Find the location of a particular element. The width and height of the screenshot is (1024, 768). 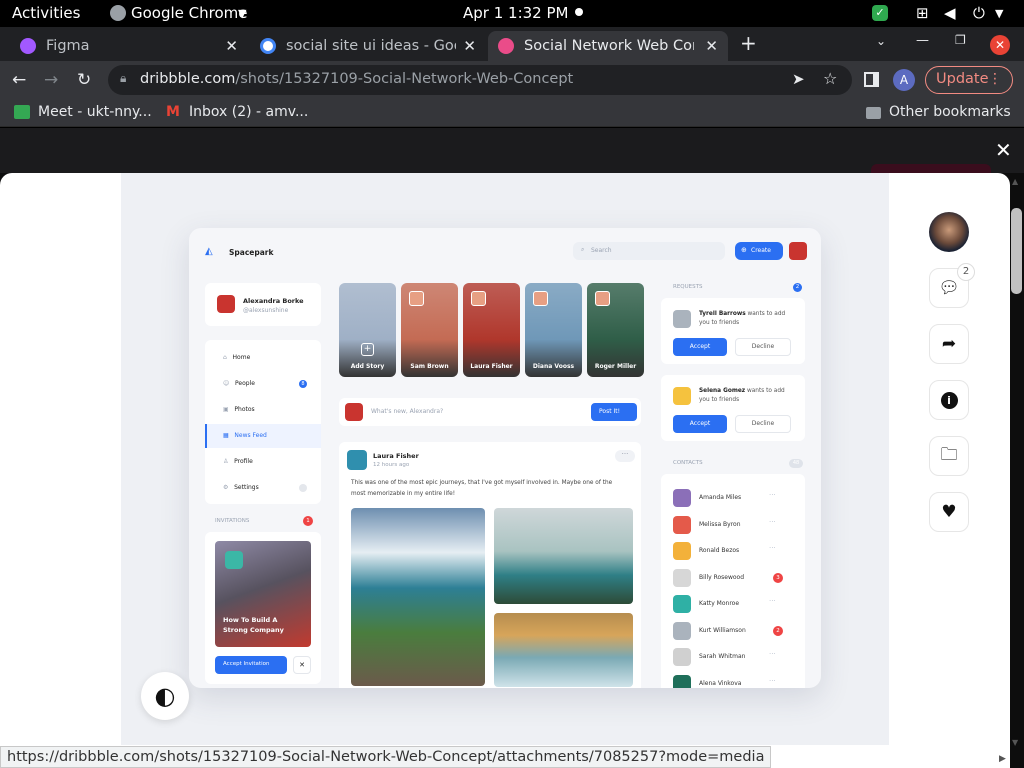

send-to-device-icon: ➤ is located at coordinates (798, 79).